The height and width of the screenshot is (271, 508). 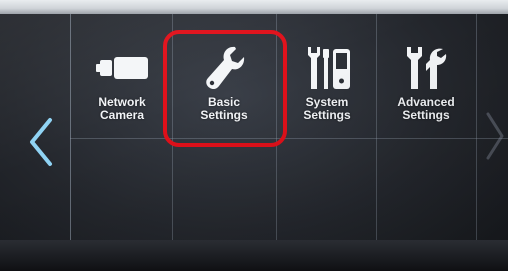 I want to click on advanced-settings-icon, so click(x=426, y=68).